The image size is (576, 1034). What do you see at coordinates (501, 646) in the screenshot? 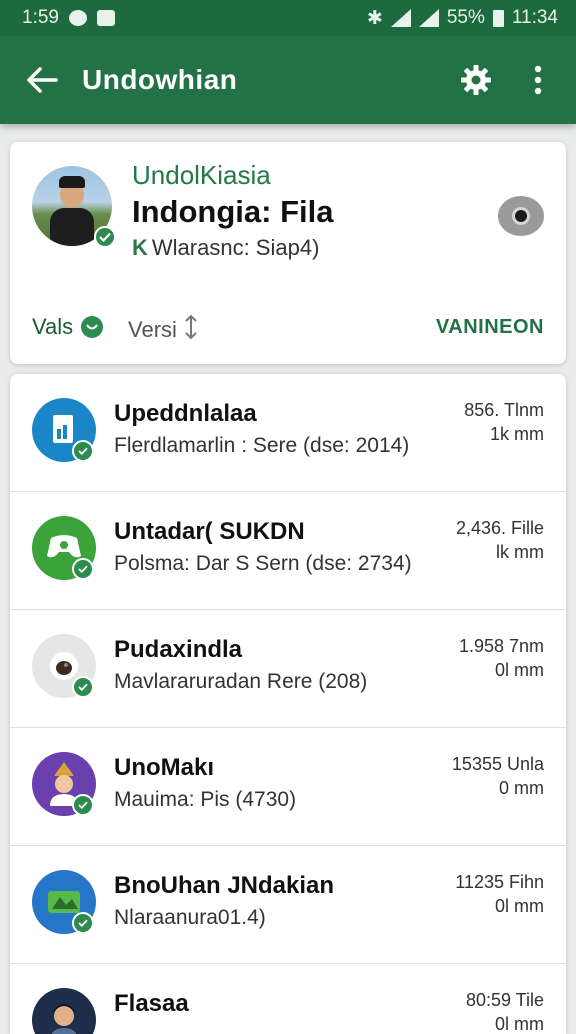
I see `item-size: 1.958 7nm` at bounding box center [501, 646].